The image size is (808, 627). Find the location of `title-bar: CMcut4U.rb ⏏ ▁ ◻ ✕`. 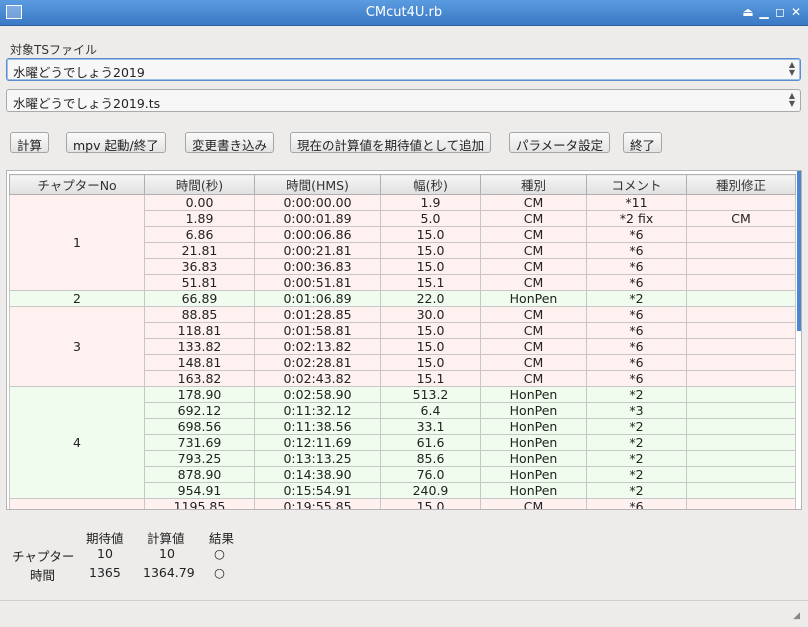

title-bar: CMcut4U.rb ⏏ ▁ ◻ ✕ is located at coordinates (404, 13).